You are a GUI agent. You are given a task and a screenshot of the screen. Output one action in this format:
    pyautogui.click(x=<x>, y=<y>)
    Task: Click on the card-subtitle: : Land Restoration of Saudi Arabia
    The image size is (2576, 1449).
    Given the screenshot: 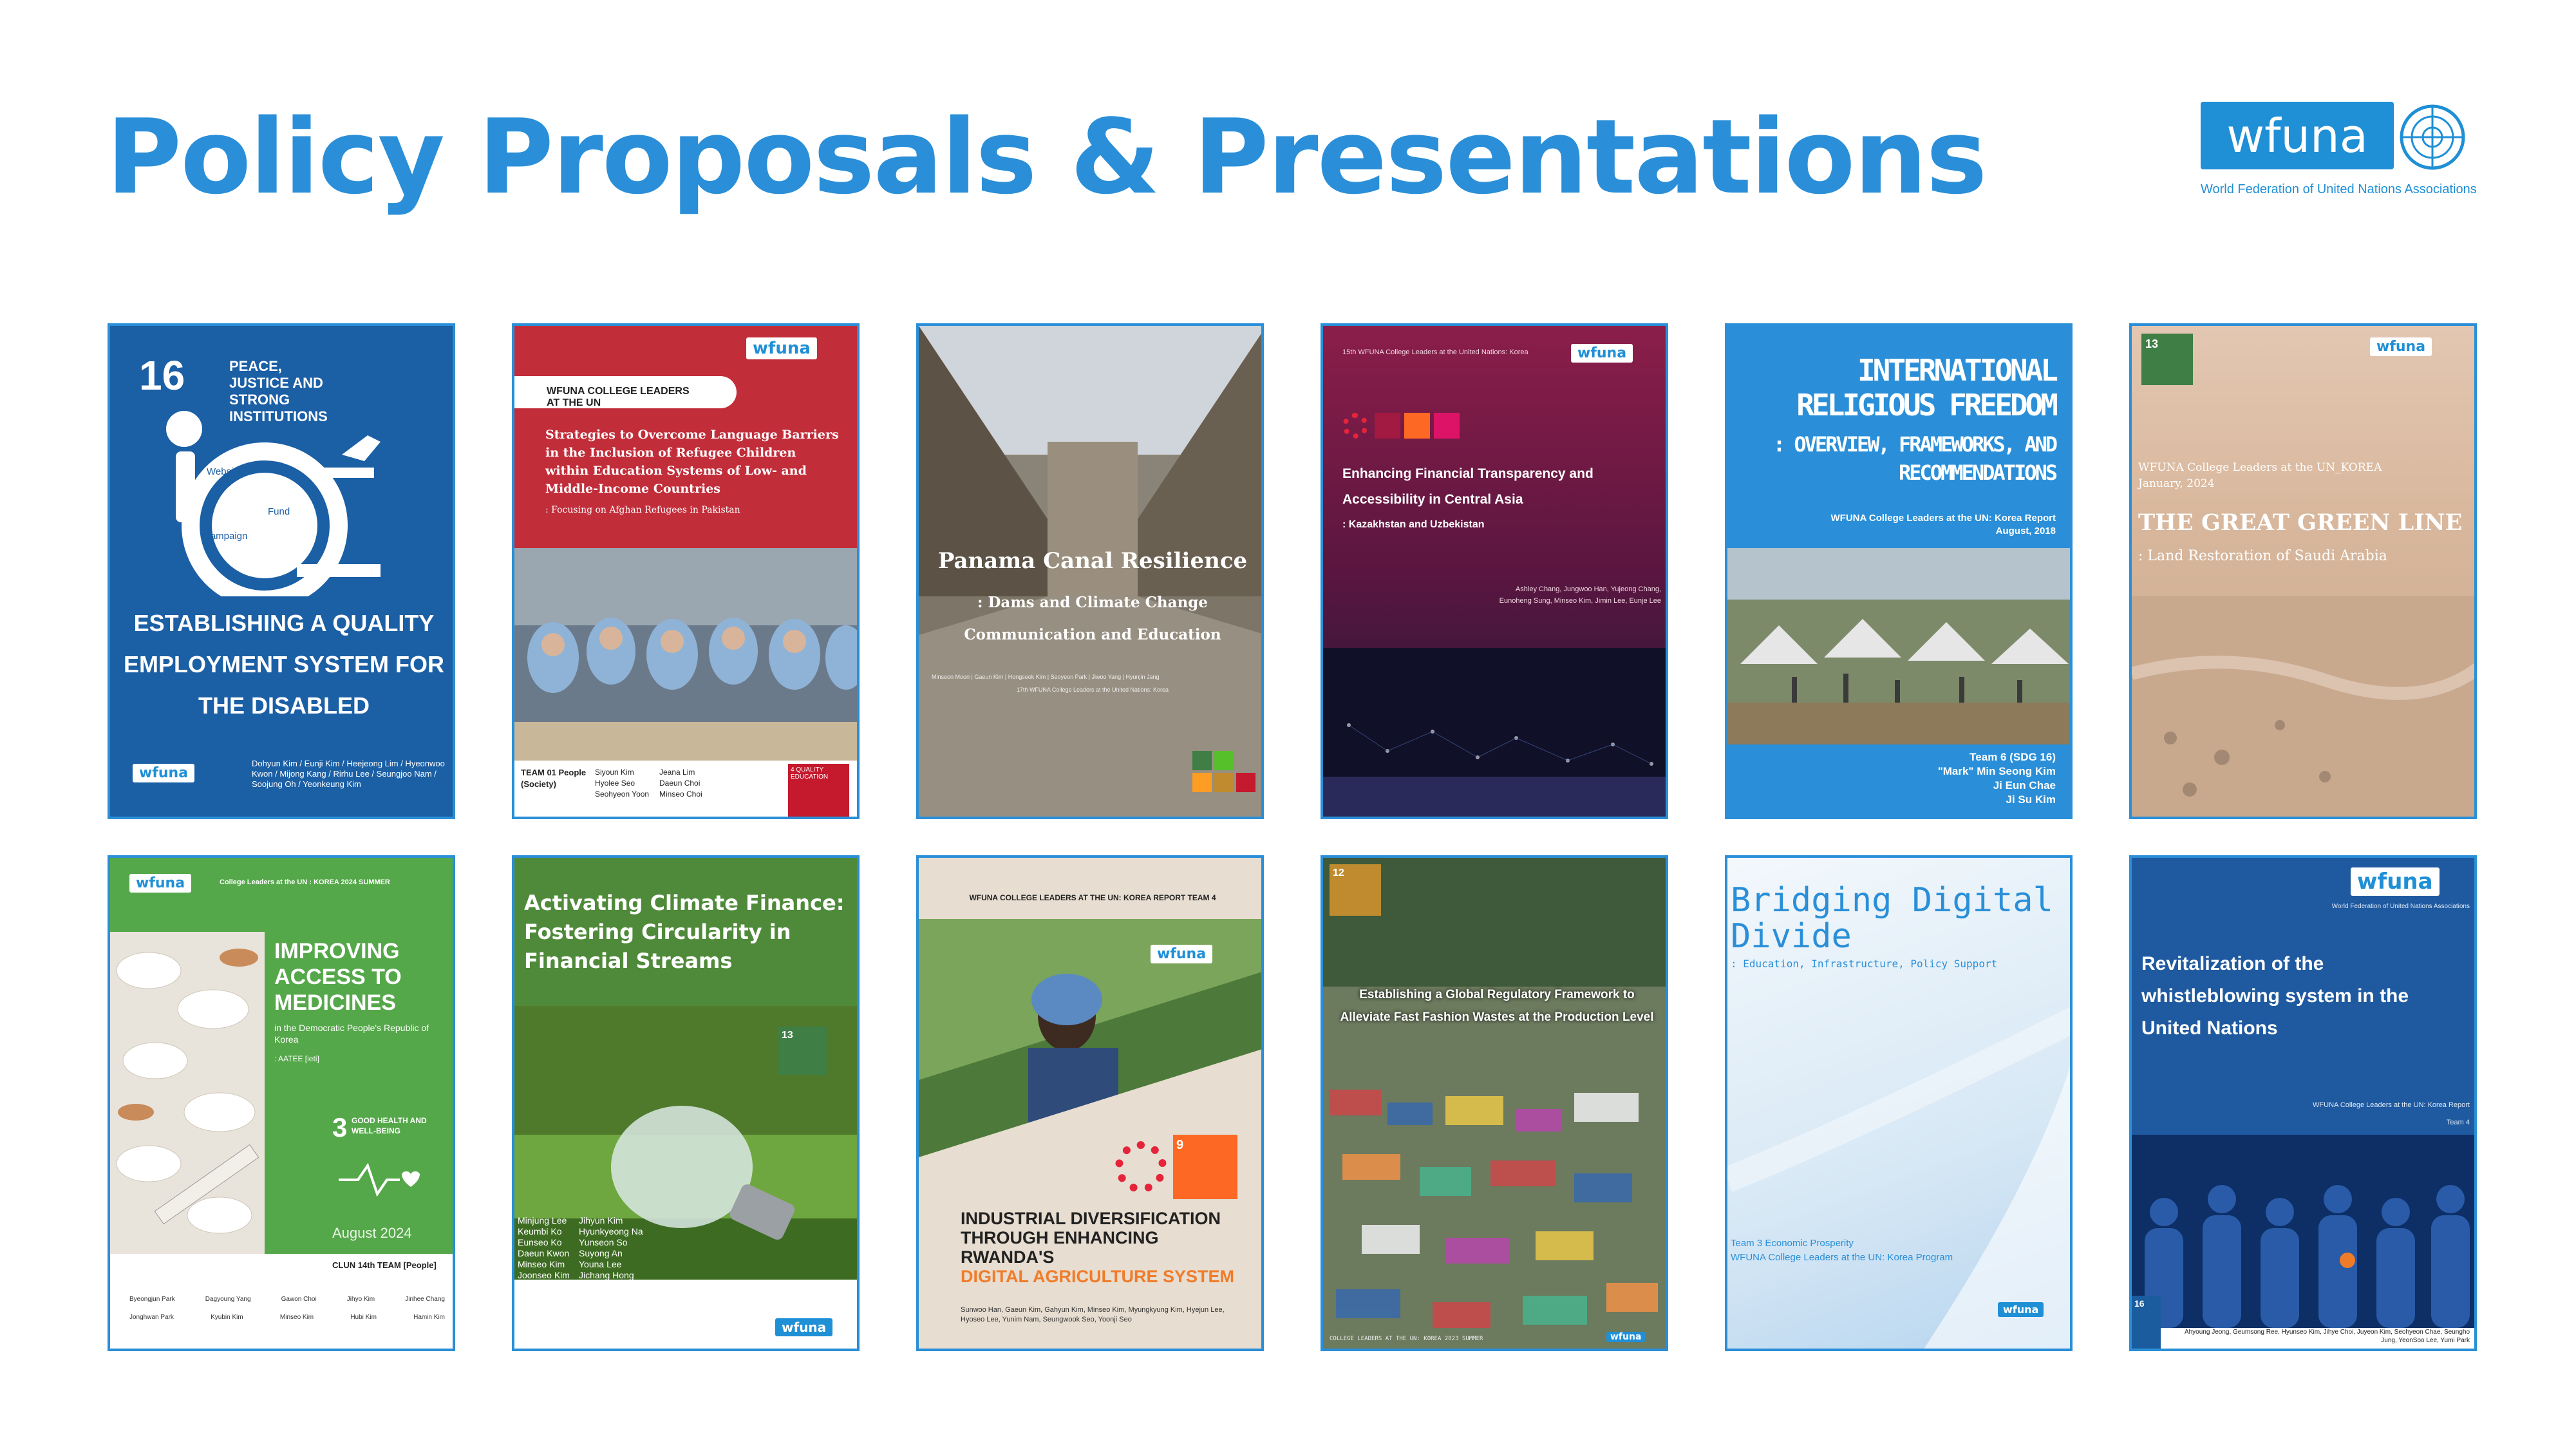 What is the action you would take?
    pyautogui.click(x=2262, y=556)
    